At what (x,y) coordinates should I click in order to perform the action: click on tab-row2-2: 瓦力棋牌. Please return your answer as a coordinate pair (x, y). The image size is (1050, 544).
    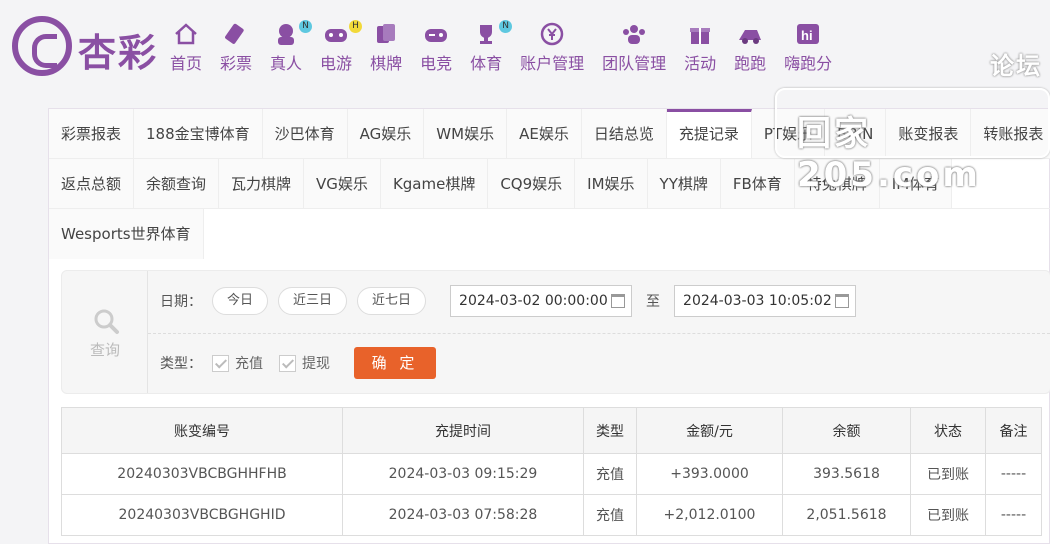
    Looking at the image, I should click on (262, 183).